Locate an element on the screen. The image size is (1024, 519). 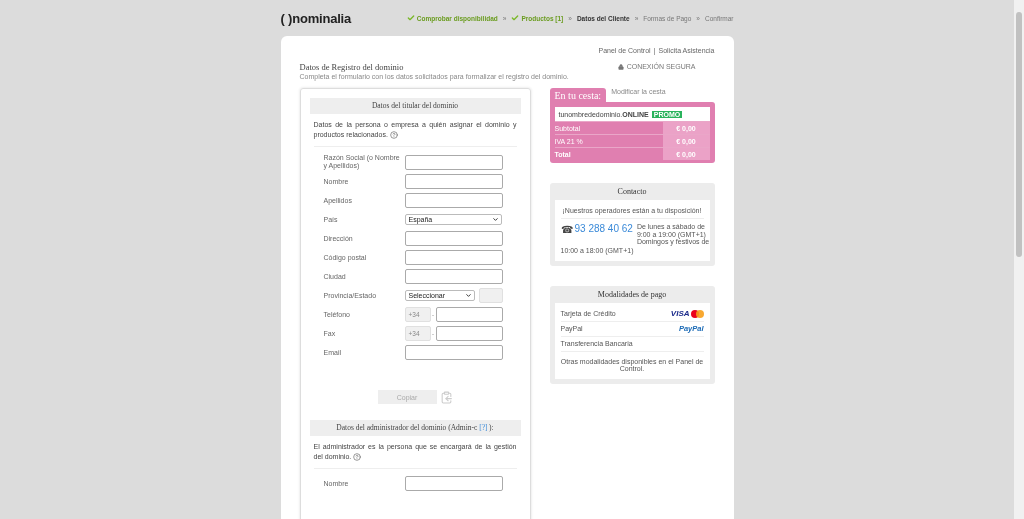
extra-input is located at coordinates (490, 295).